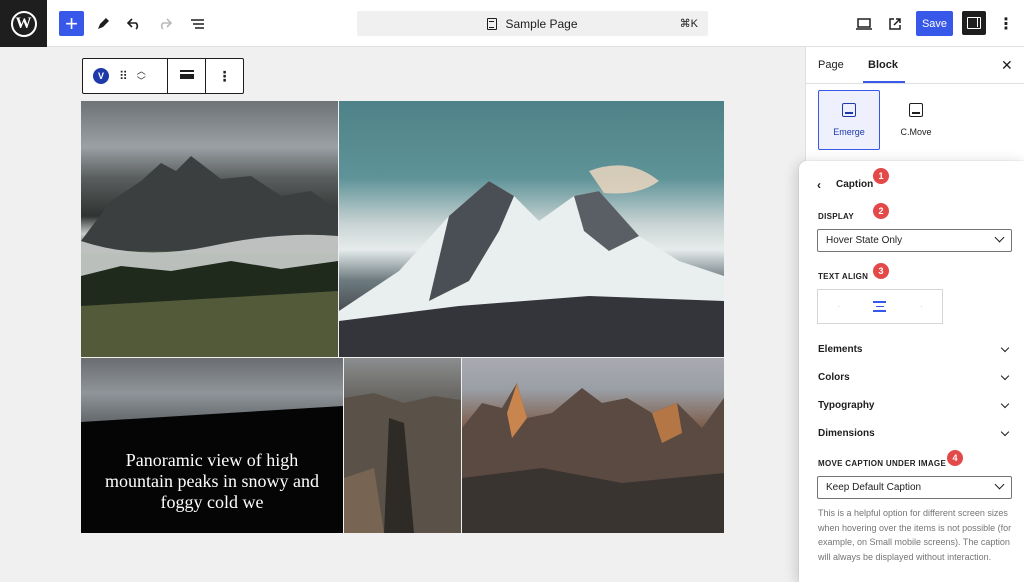  I want to click on align-right-button: ·, so click(921, 306).